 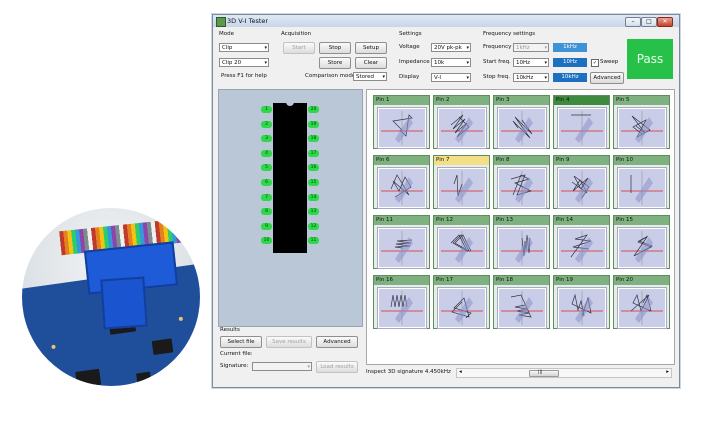 I want to click on start-freq-label: Start freq., so click(x=497, y=62).